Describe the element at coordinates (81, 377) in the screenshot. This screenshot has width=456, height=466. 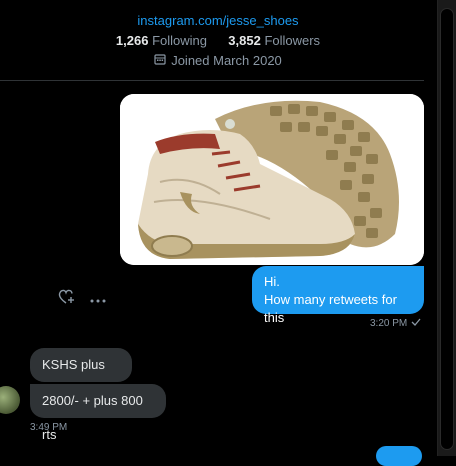
I see `message-bubble-received: KSHS plus rtws` at that location.